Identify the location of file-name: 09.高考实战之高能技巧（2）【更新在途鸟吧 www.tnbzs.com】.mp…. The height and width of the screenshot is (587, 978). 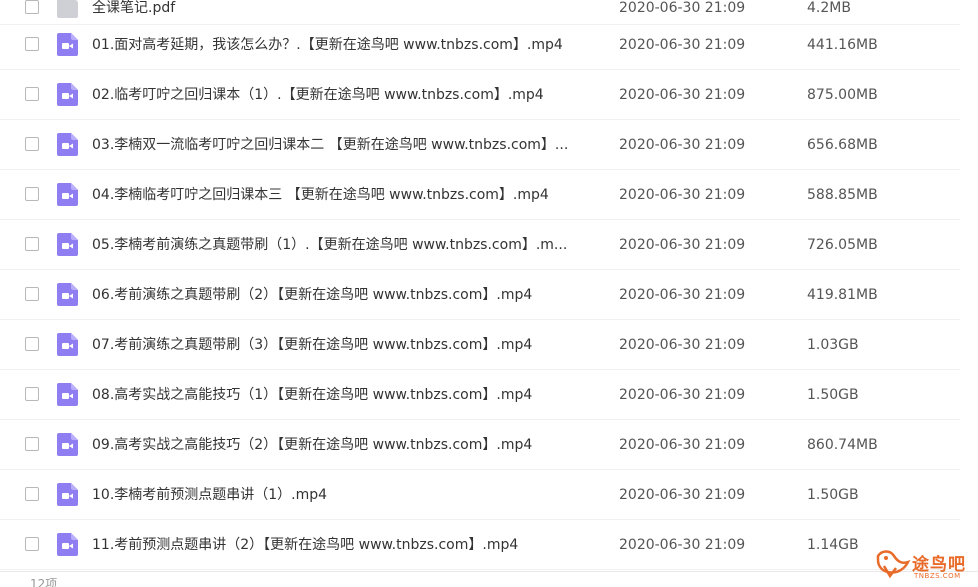
(347, 445).